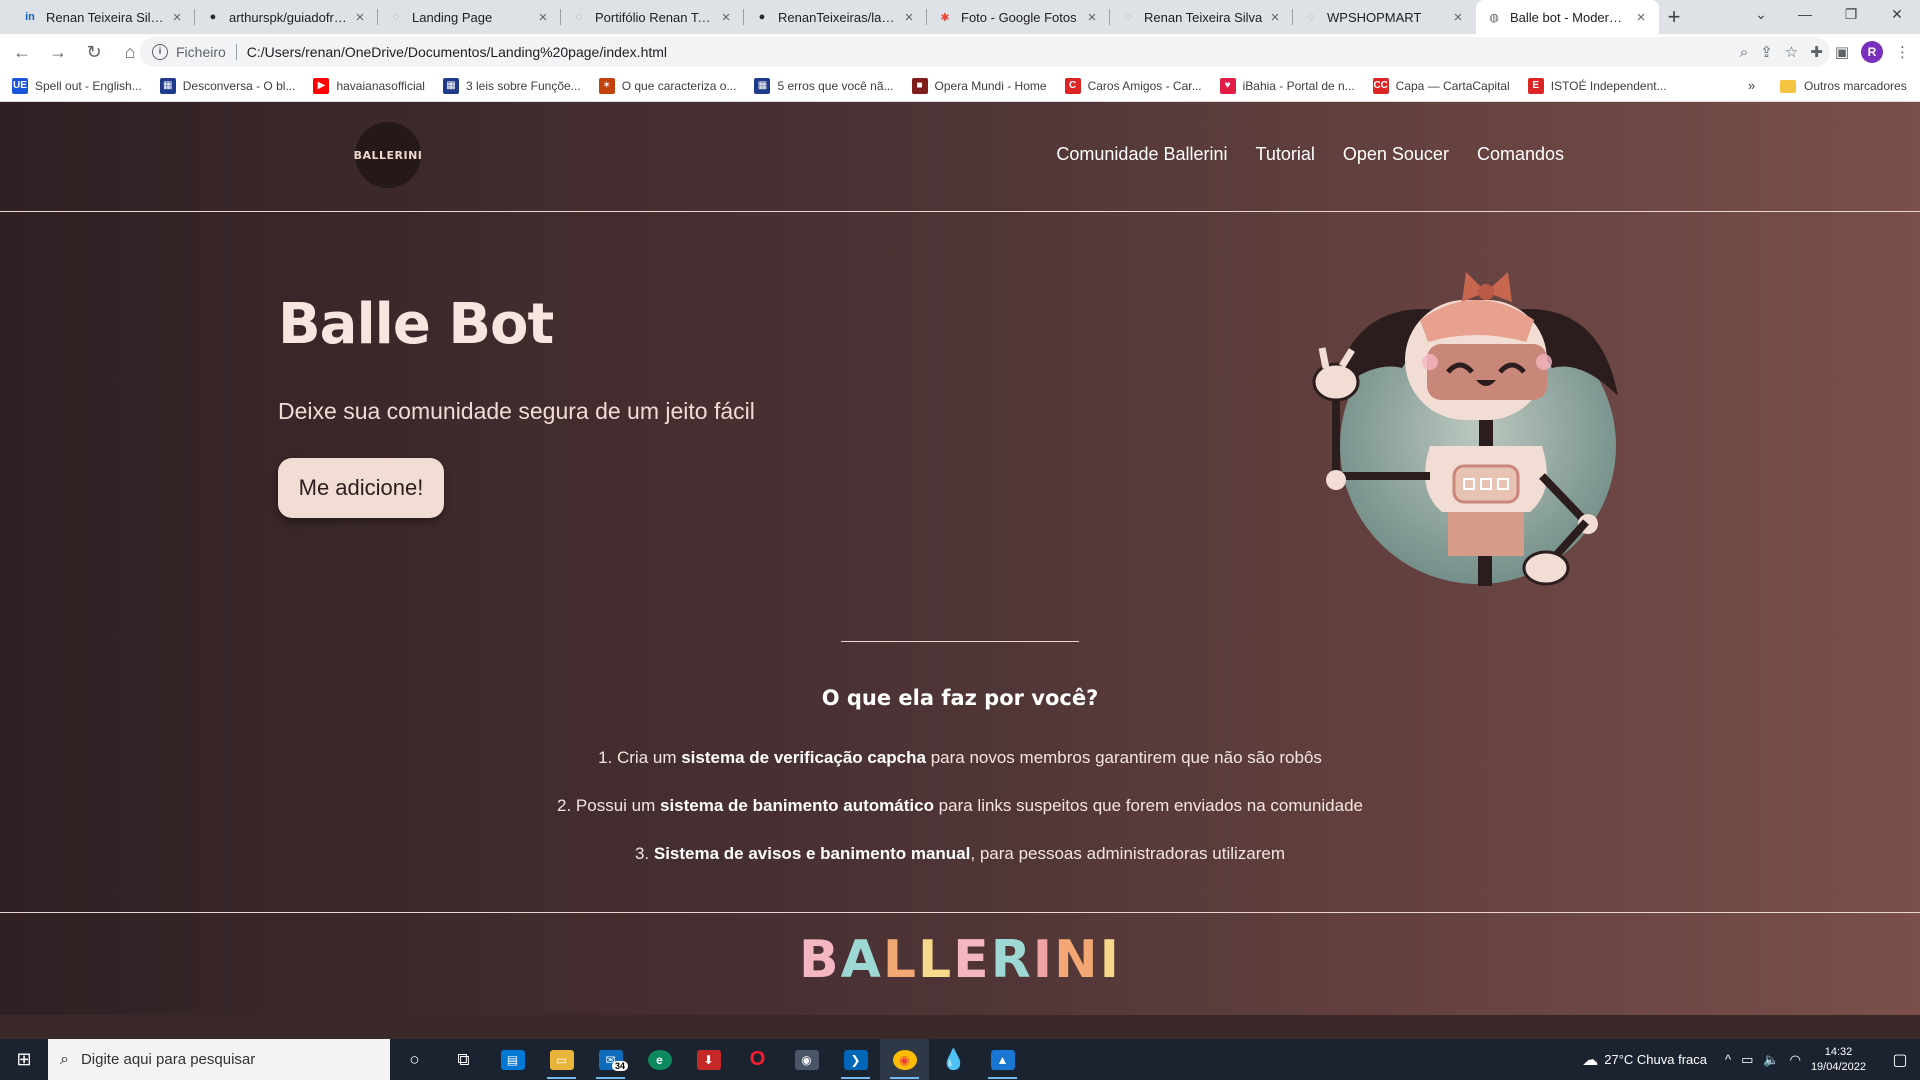 The height and width of the screenshot is (1080, 1920). What do you see at coordinates (1744, 52) in the screenshot?
I see `zoom-icon: ⌕` at bounding box center [1744, 52].